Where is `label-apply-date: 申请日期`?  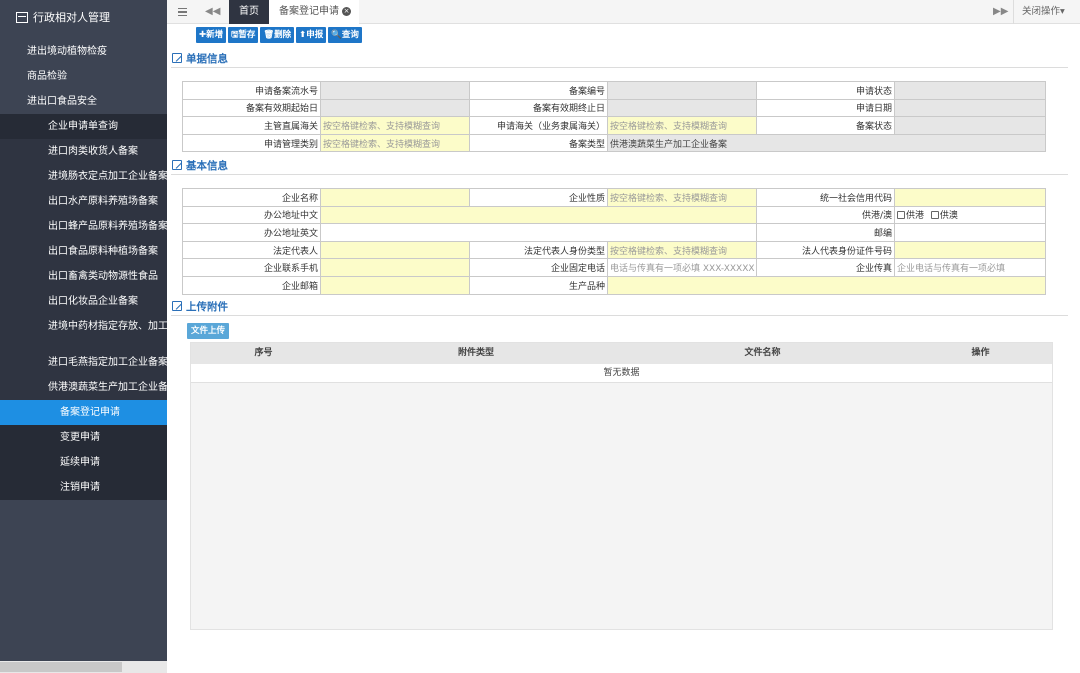
label-apply-date: 申请日期 is located at coordinates (825, 108).